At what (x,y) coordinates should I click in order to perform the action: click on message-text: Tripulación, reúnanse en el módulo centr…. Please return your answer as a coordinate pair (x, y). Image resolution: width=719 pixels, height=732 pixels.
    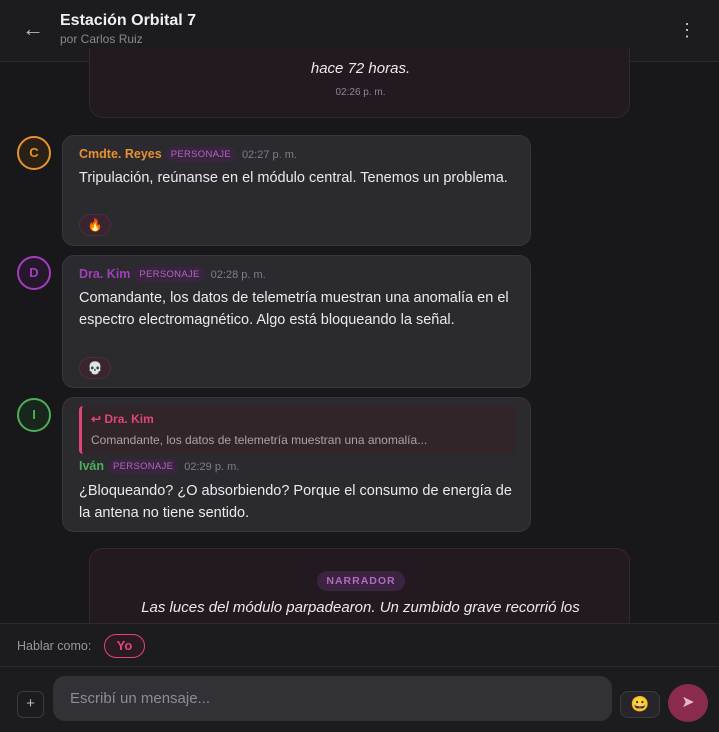
    Looking at the image, I should click on (293, 178).